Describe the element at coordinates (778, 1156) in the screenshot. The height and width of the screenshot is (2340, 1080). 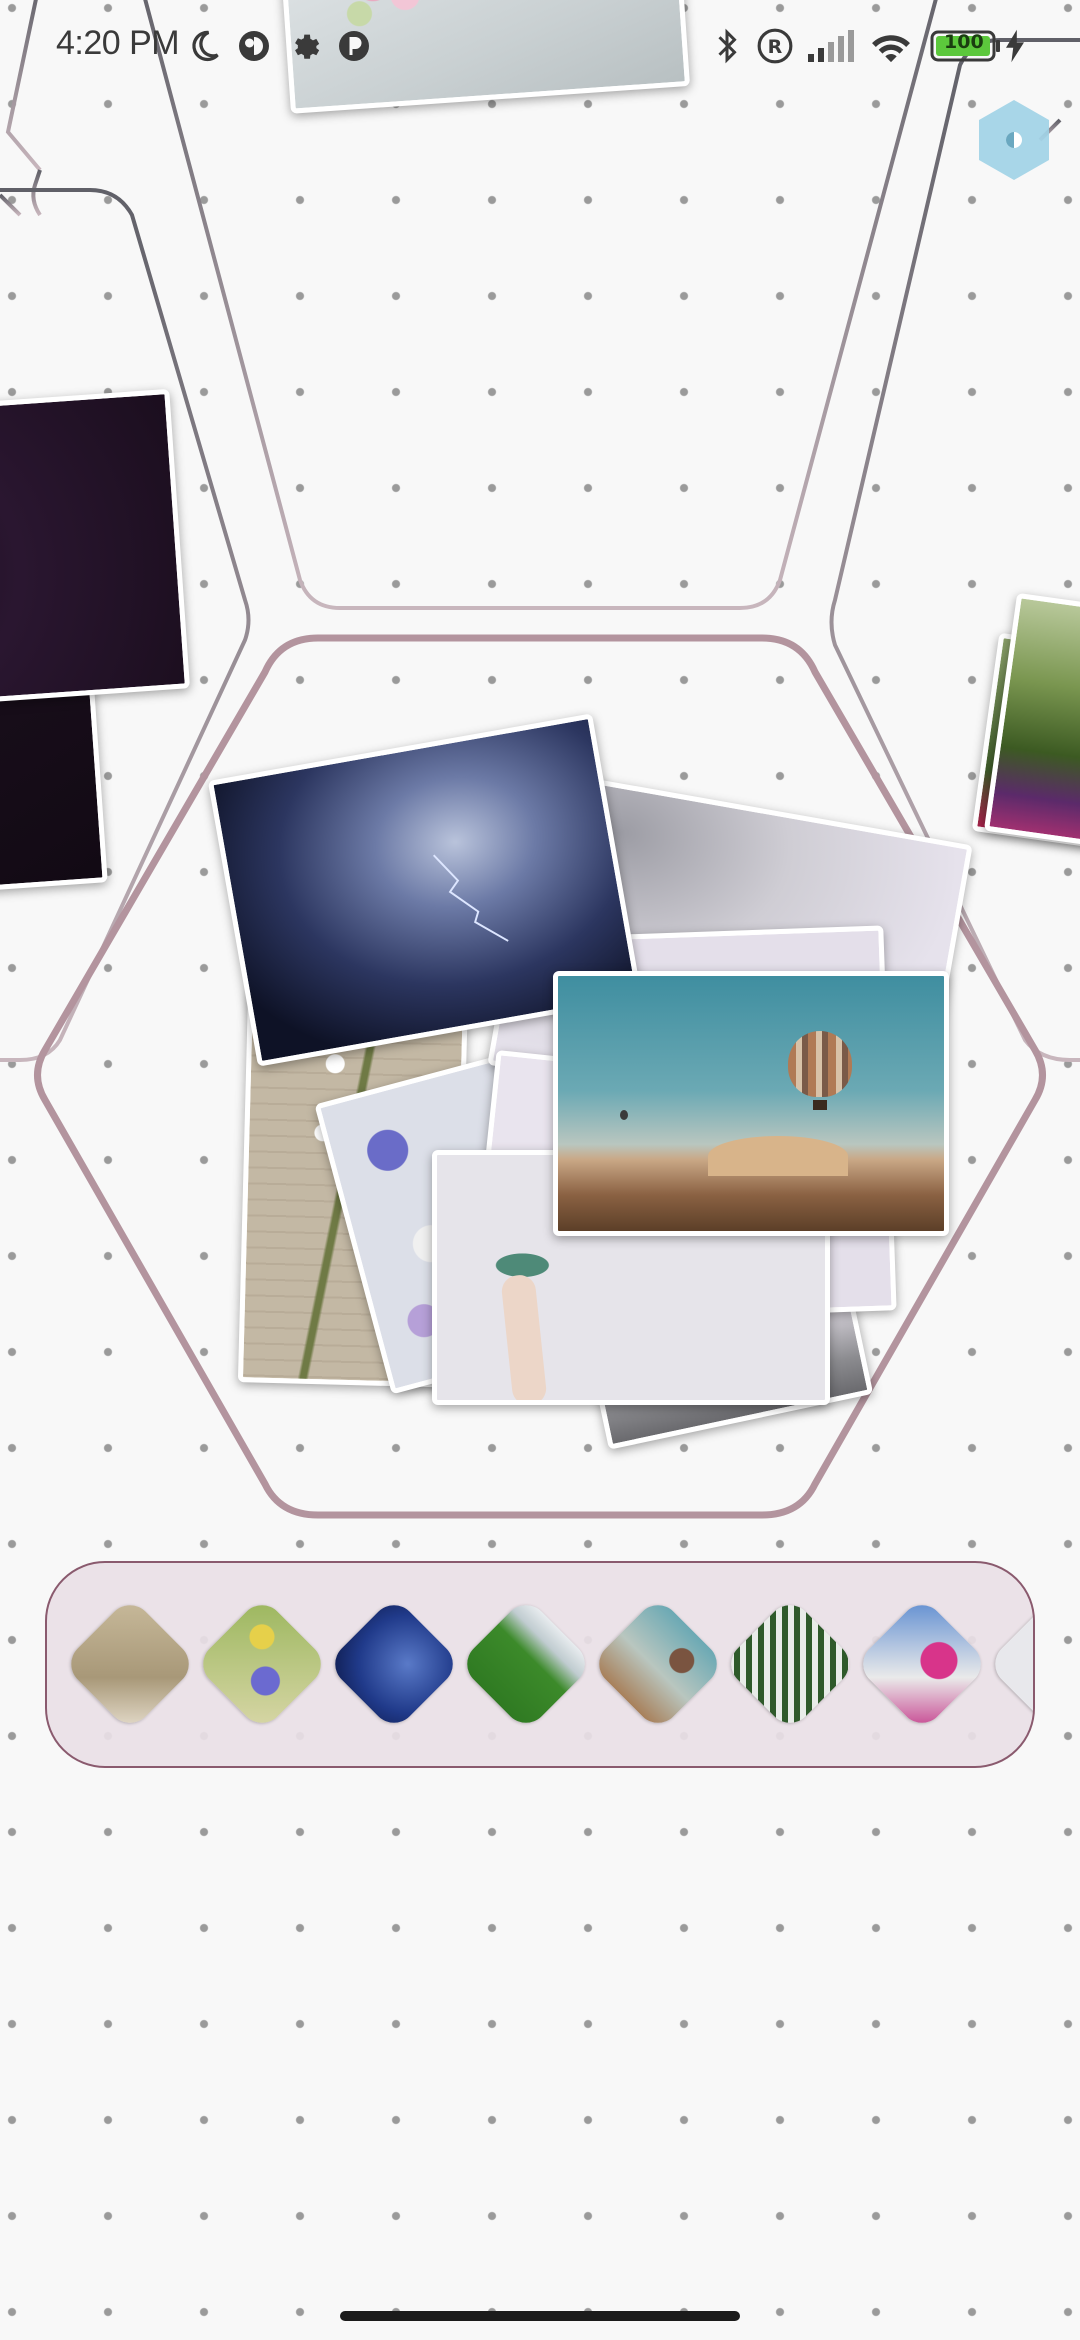
I see `rock-formation` at that location.